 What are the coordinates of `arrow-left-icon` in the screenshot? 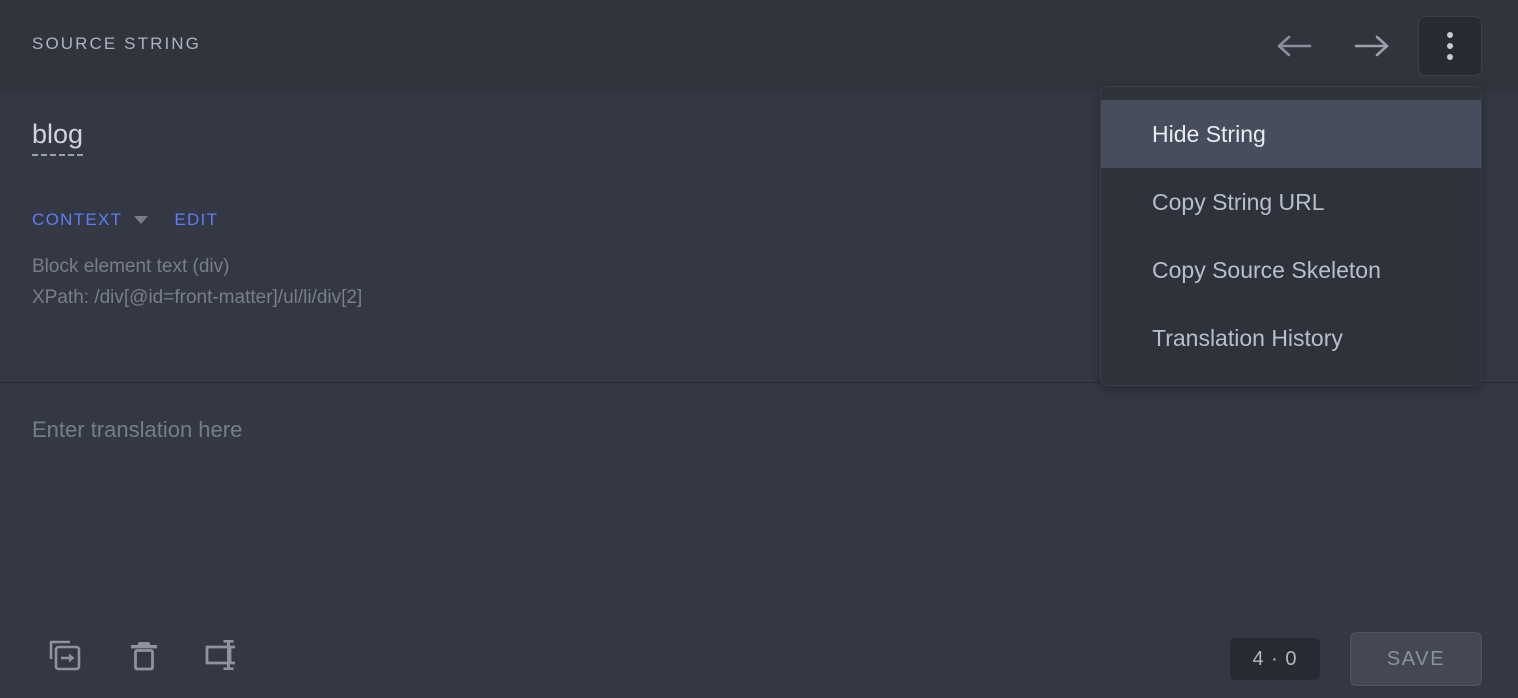 It's located at (1294, 46).